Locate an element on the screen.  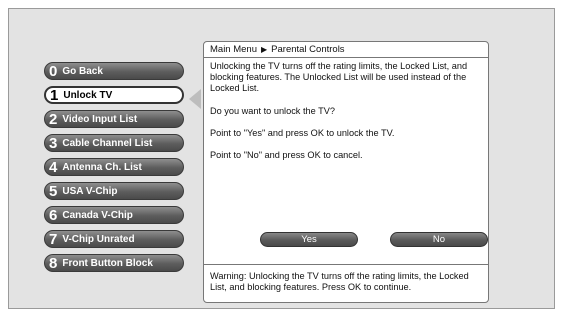
selection-pointer-arrow is located at coordinates (195, 99).